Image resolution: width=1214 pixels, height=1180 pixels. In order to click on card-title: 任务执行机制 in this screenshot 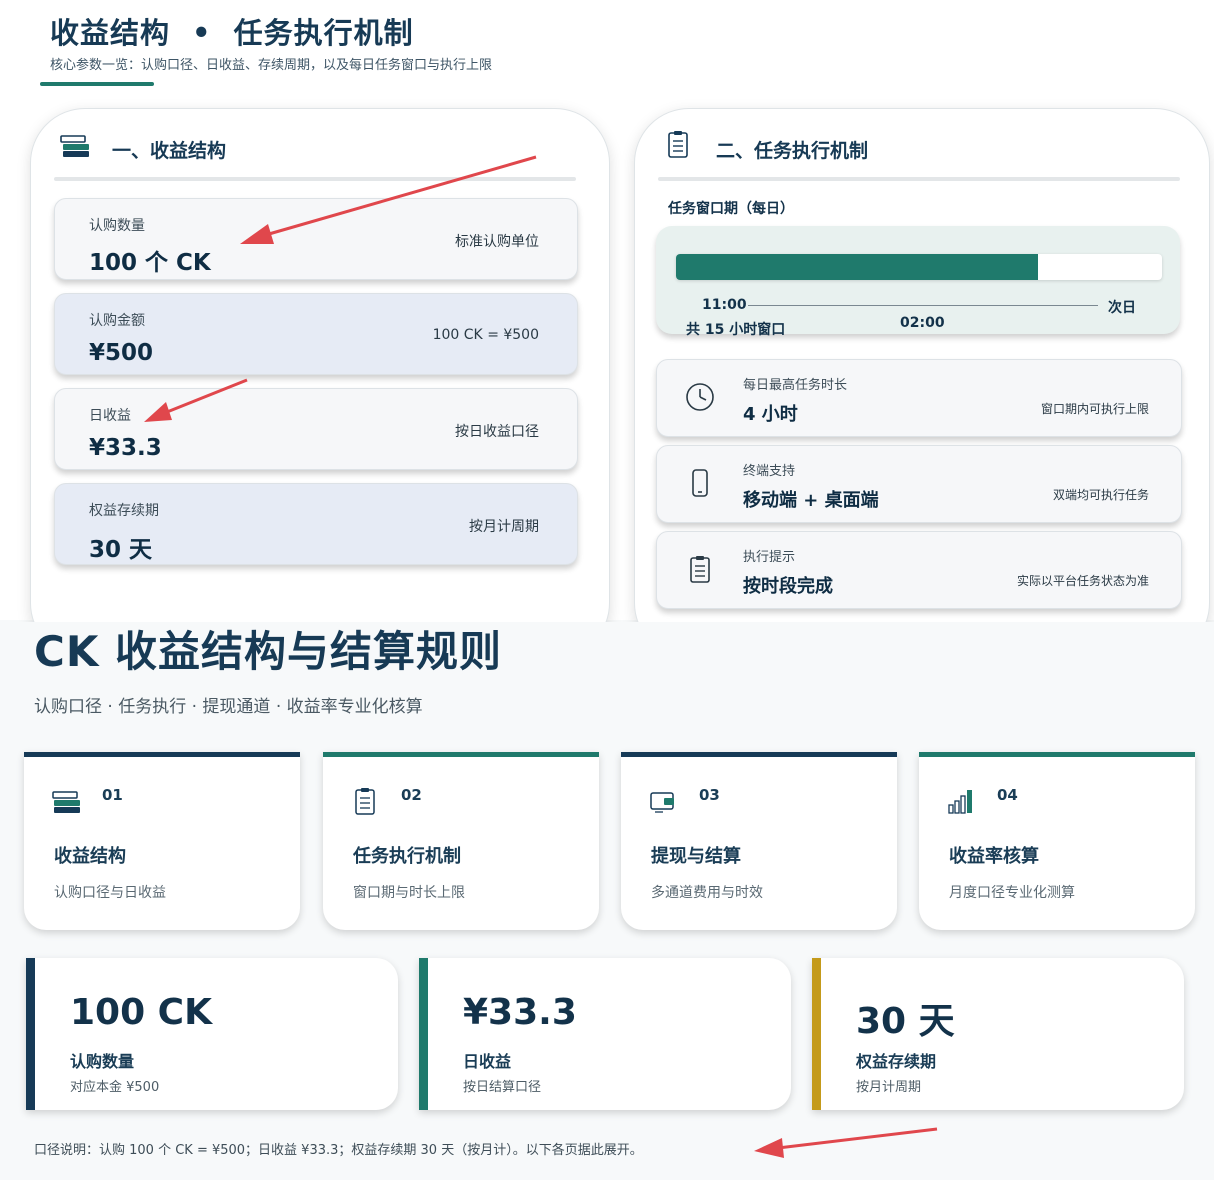, I will do `click(407, 856)`.